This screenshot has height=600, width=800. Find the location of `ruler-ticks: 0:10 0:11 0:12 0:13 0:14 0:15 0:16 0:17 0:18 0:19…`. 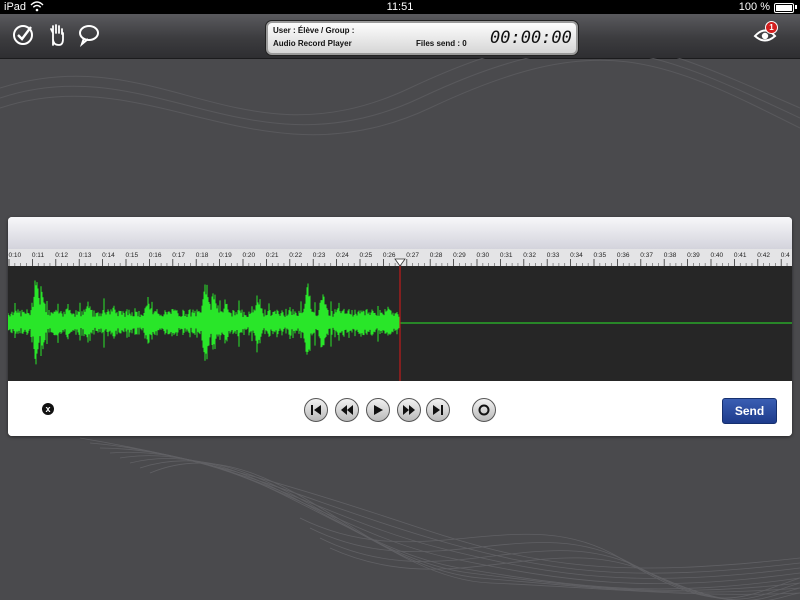

ruler-ticks: 0:10 0:11 0:12 0:13 0:14 0:15 0:16 0:17 0:18 0:19… is located at coordinates (399, 259).